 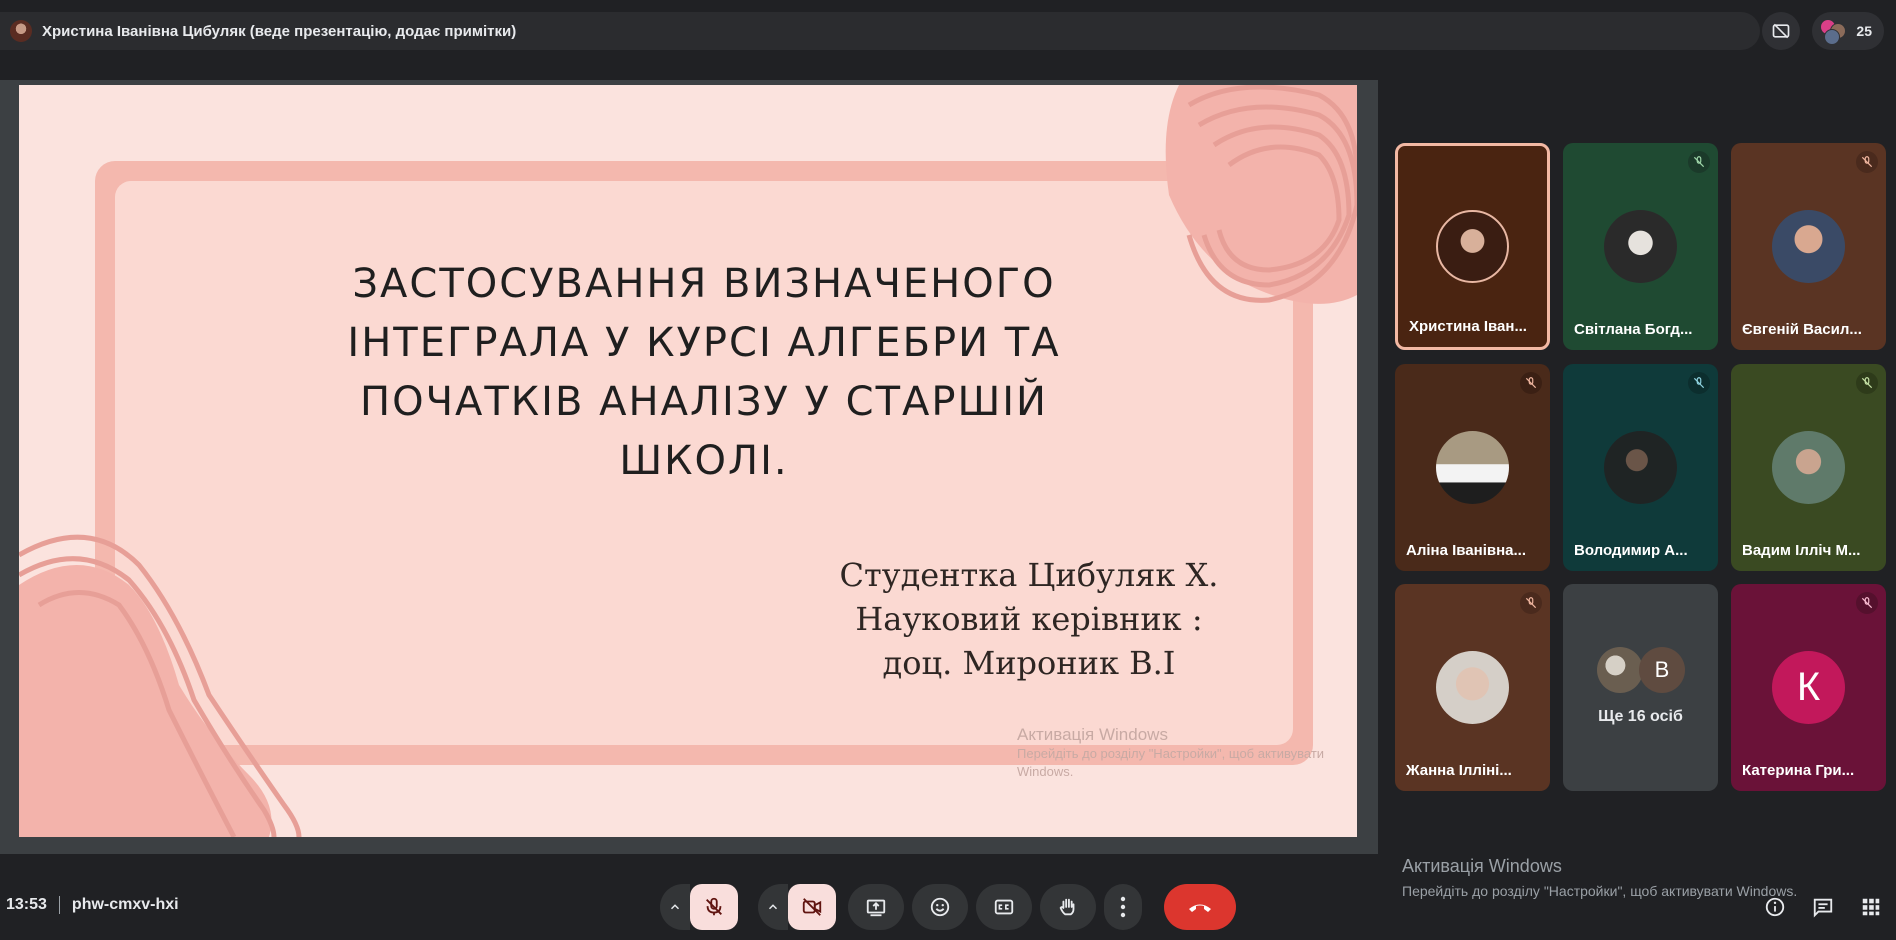 I want to click on camera-toggle-button, so click(x=812, y=907).